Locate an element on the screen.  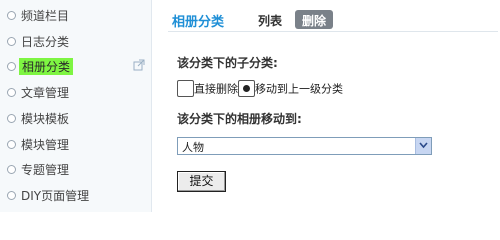
page-title: 相册分类 is located at coordinates (198, 22).